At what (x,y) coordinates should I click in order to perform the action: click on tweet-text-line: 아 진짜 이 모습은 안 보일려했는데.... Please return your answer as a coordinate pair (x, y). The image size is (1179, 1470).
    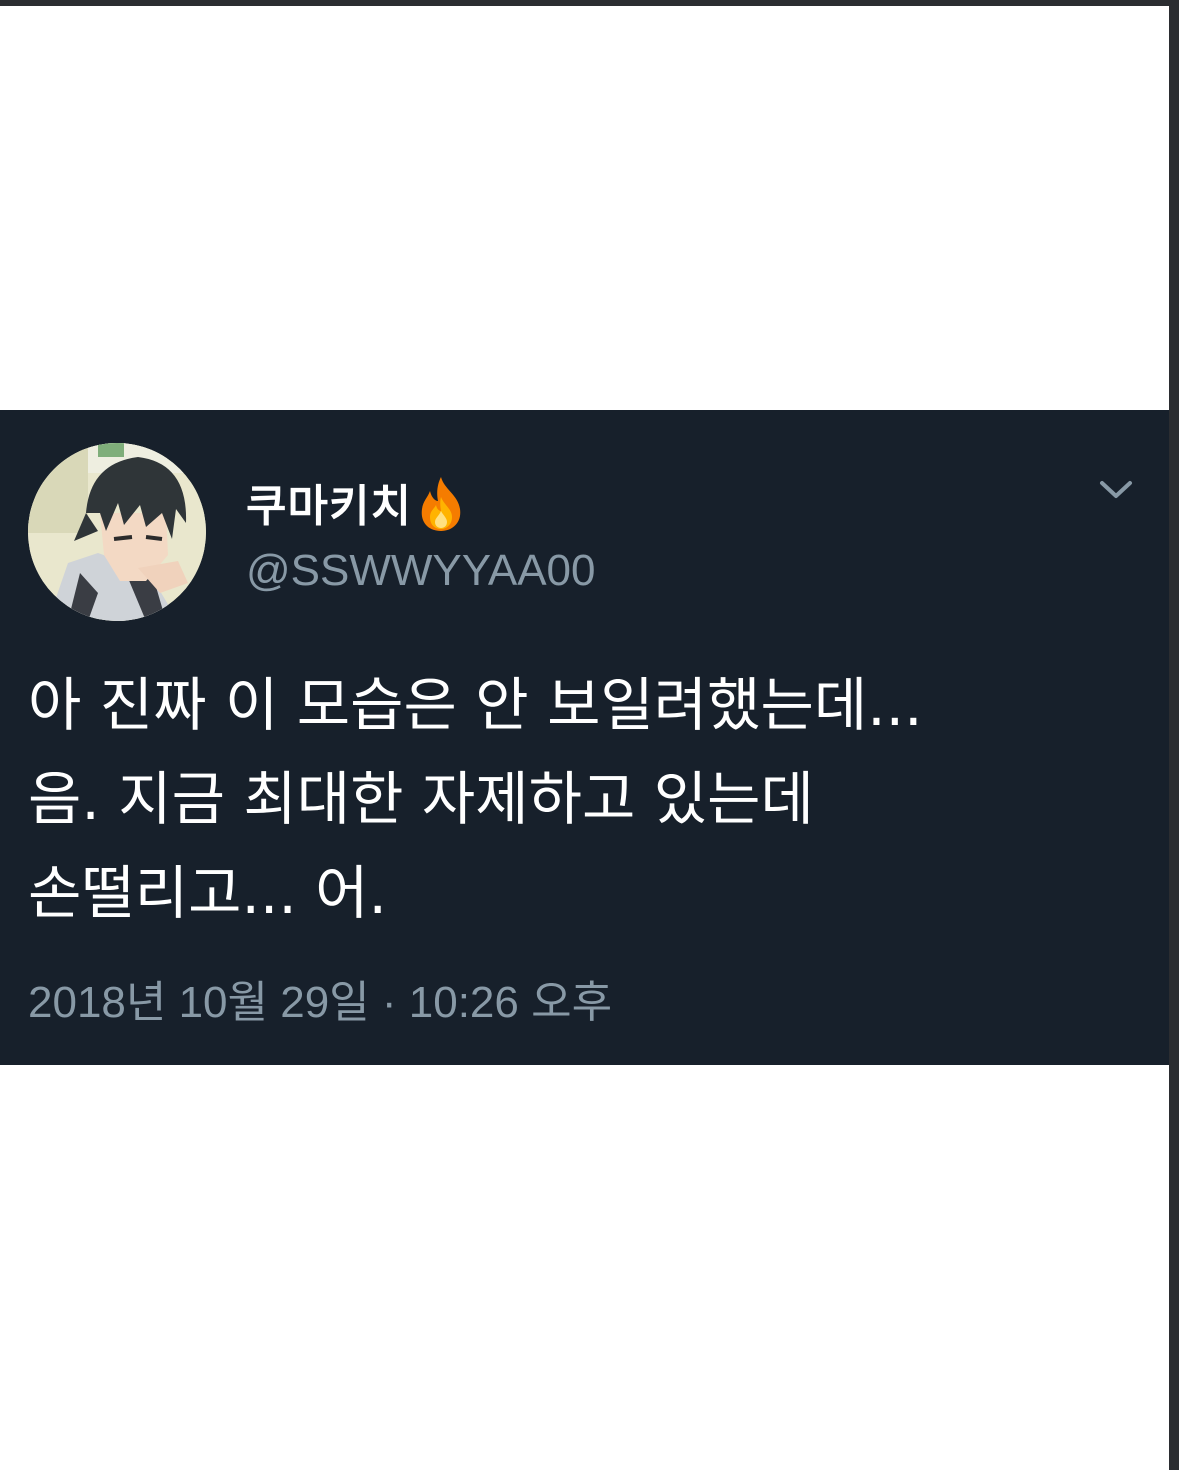
    Looking at the image, I should click on (475, 705).